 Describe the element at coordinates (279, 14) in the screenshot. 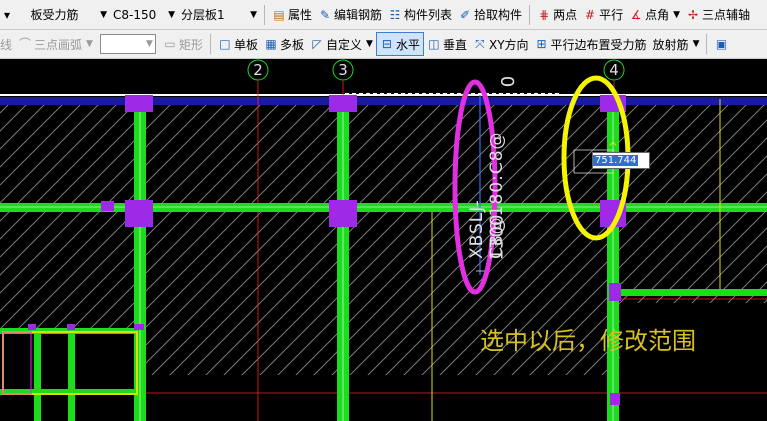

I see `properties-icon: ▤` at that location.